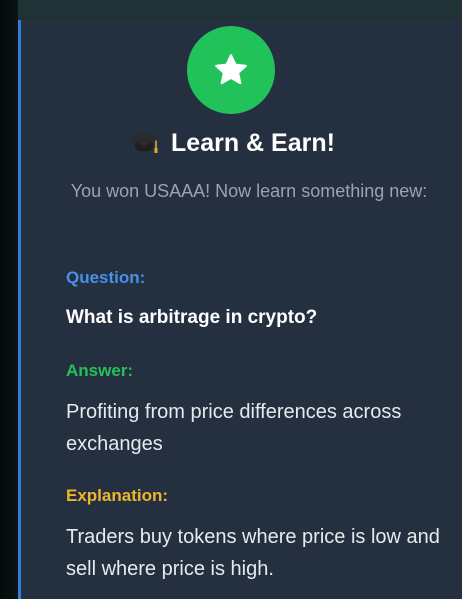 Image resolution: width=462 pixels, height=599 pixels. Describe the element at coordinates (9, 299) in the screenshot. I see `edge-shadow` at that location.